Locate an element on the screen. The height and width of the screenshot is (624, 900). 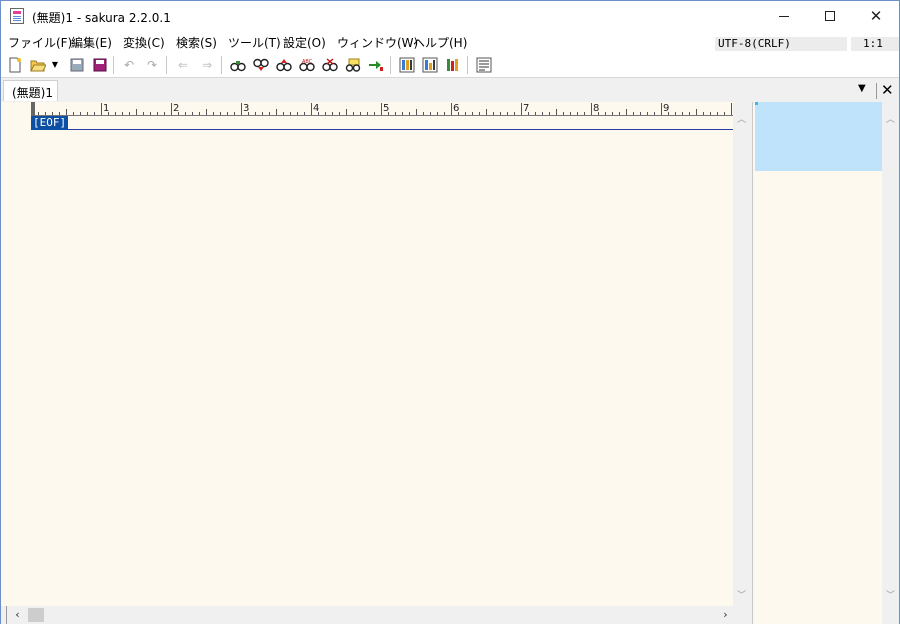
tab-bar: (無題)1 is located at coordinates (450, 90).